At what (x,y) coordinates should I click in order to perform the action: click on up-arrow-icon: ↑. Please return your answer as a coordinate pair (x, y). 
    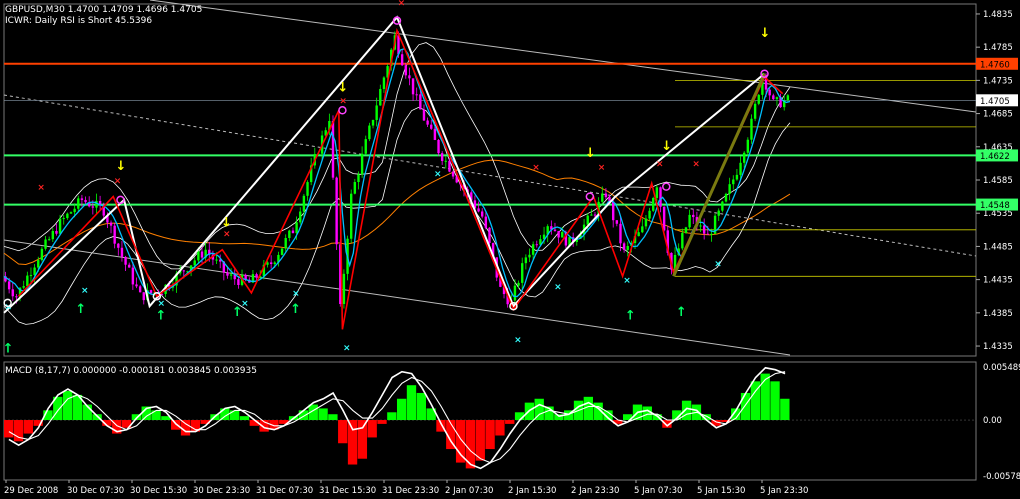
    Looking at the image, I should click on (8, 349).